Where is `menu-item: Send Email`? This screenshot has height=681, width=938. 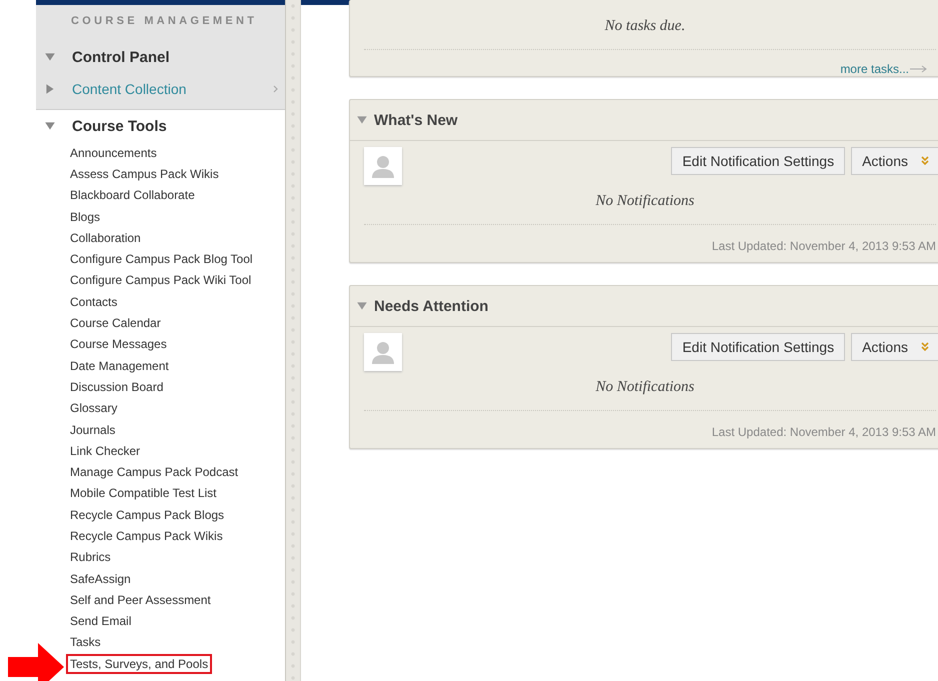 menu-item: Send Email is located at coordinates (101, 621).